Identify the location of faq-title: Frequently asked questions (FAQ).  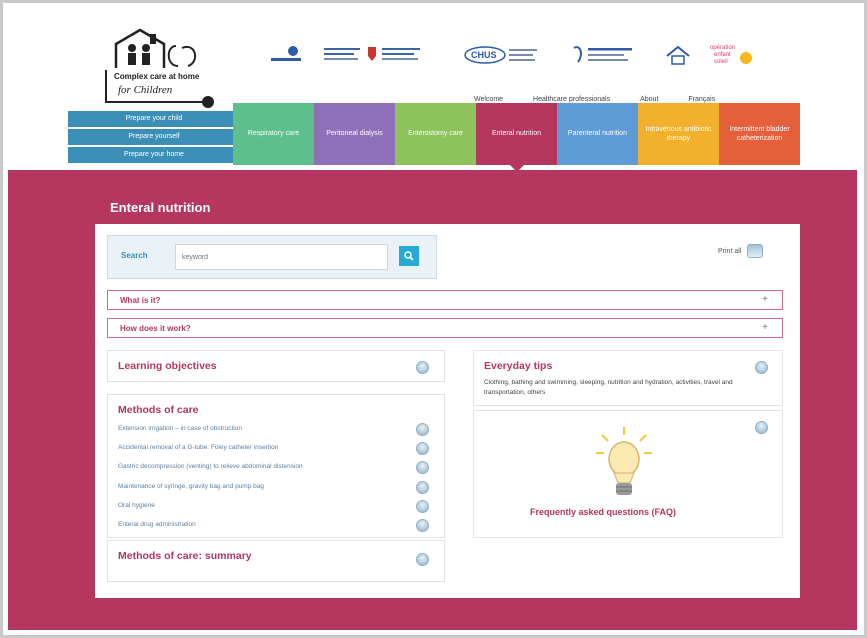
(603, 512).